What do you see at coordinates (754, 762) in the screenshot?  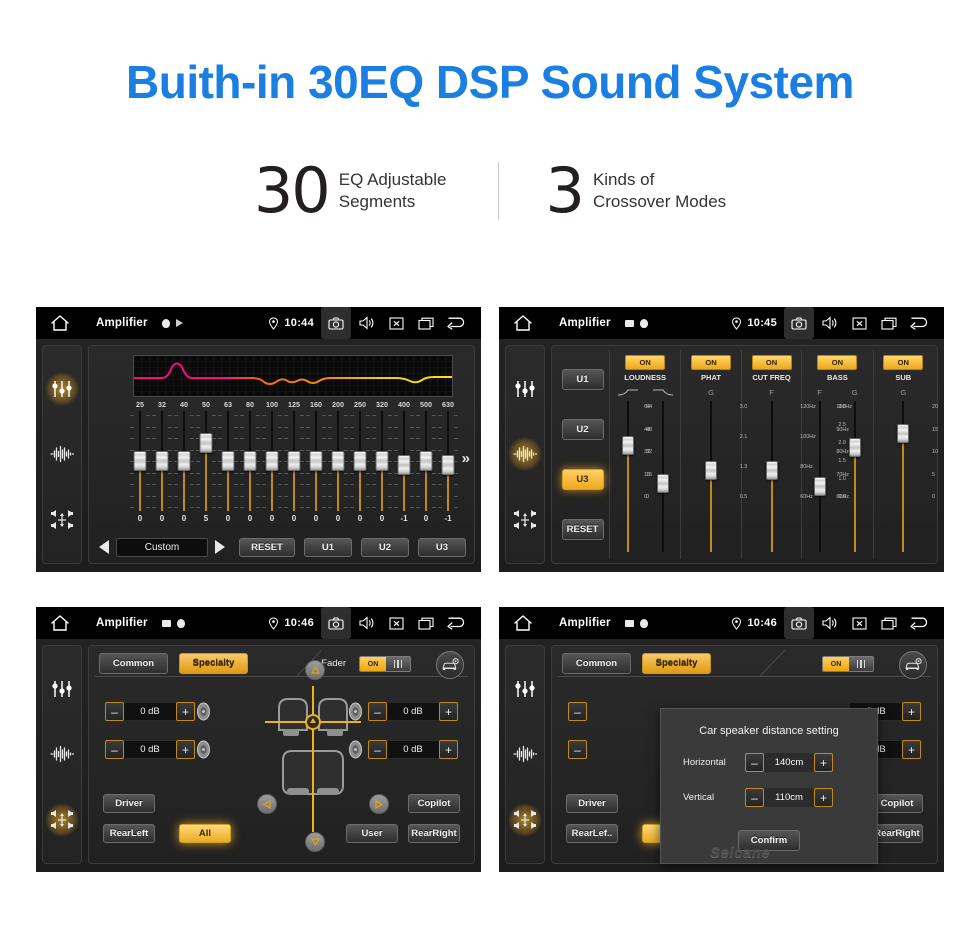 I see `horizontal-minus-button: –` at bounding box center [754, 762].